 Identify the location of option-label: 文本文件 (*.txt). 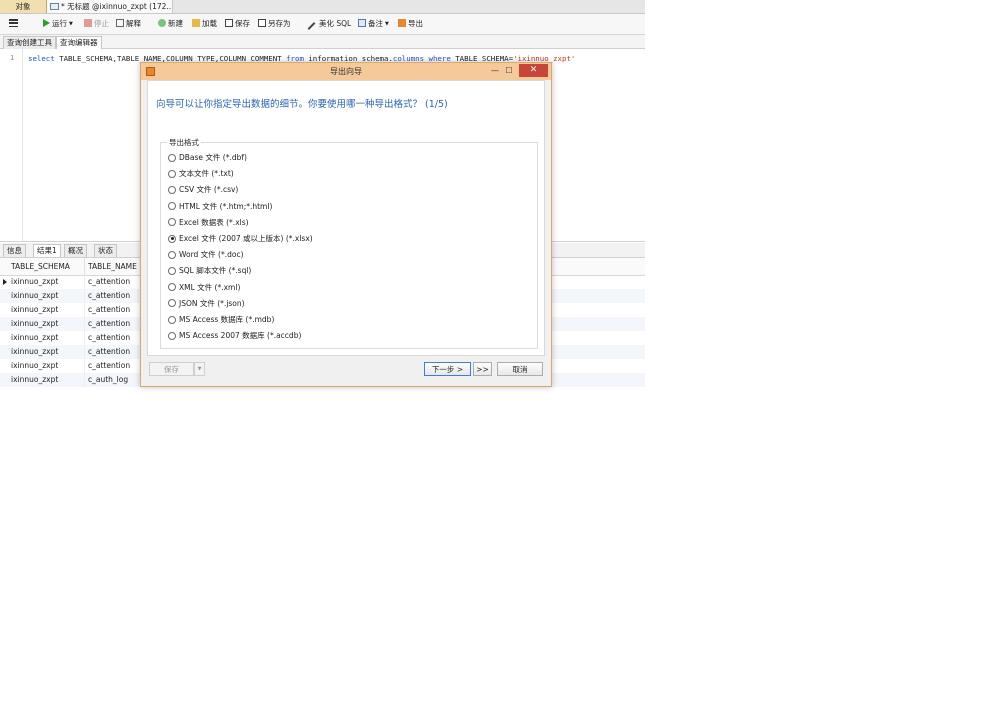
(206, 174).